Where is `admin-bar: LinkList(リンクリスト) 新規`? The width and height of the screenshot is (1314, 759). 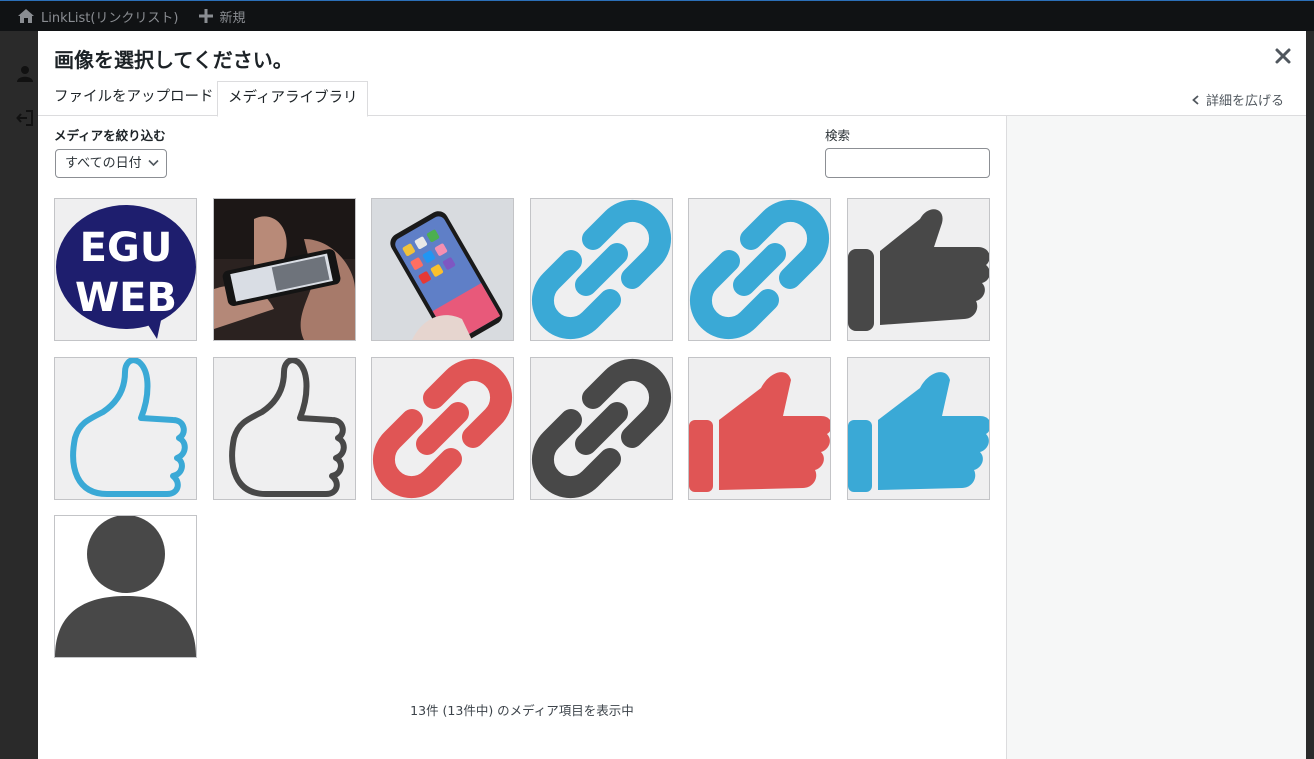
admin-bar: LinkList(リンクリスト) 新規 is located at coordinates (657, 15).